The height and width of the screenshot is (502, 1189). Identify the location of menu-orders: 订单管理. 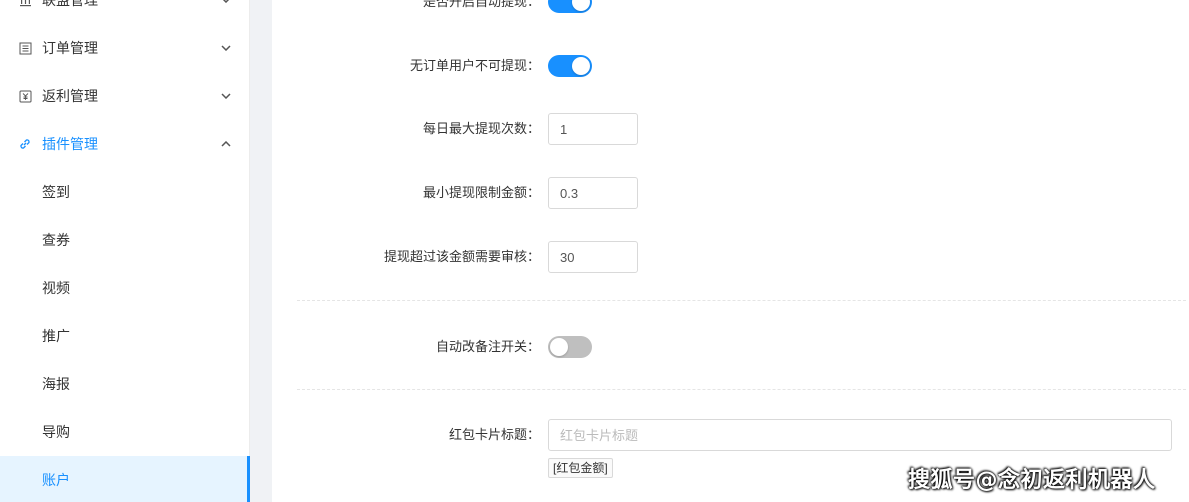
(125, 48).